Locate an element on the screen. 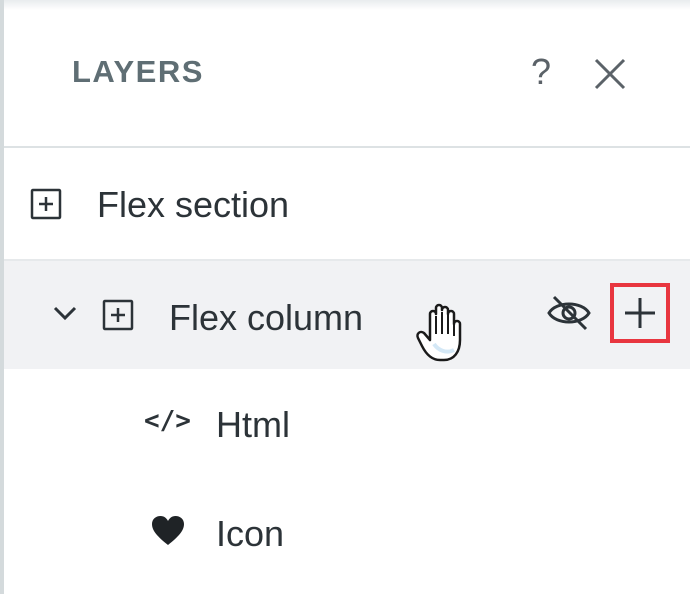 The width and height of the screenshot is (690, 594). close-button is located at coordinates (610, 74).